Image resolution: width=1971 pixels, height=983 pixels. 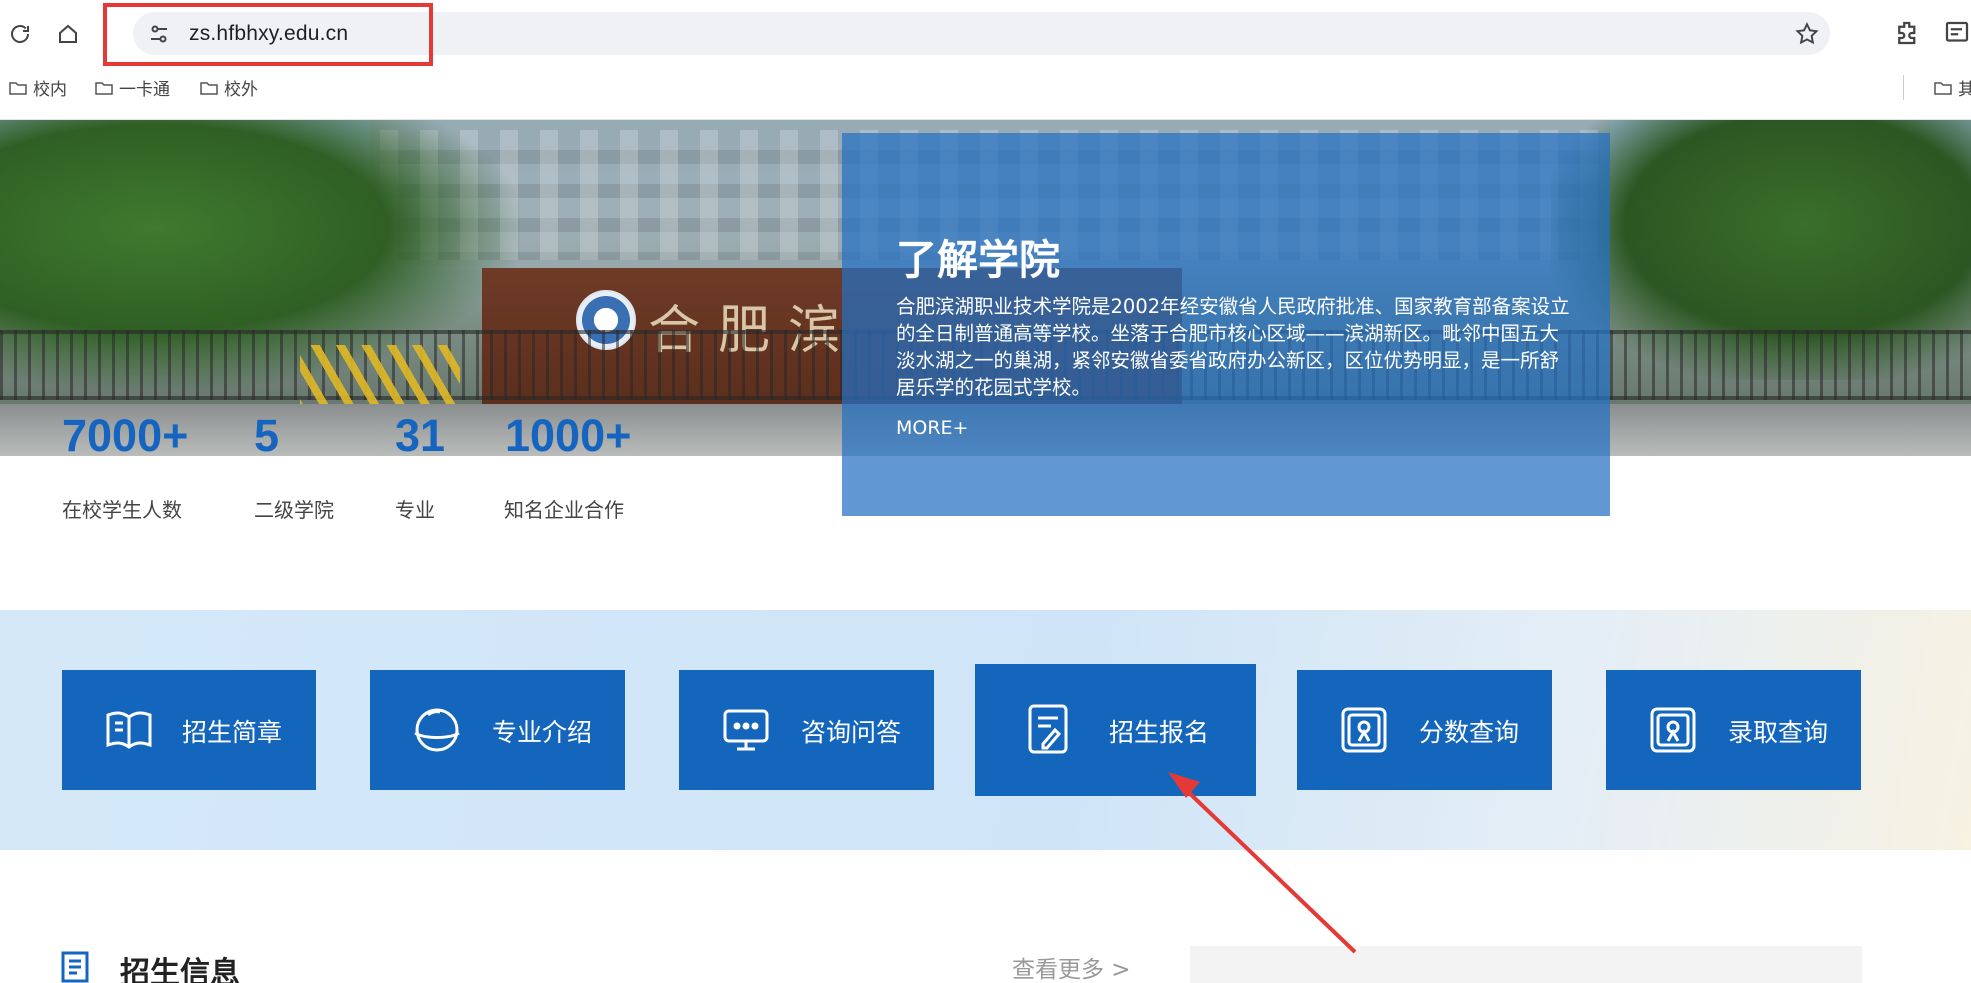 I want to click on bookmark-folder: 一卡通, so click(x=132, y=87).